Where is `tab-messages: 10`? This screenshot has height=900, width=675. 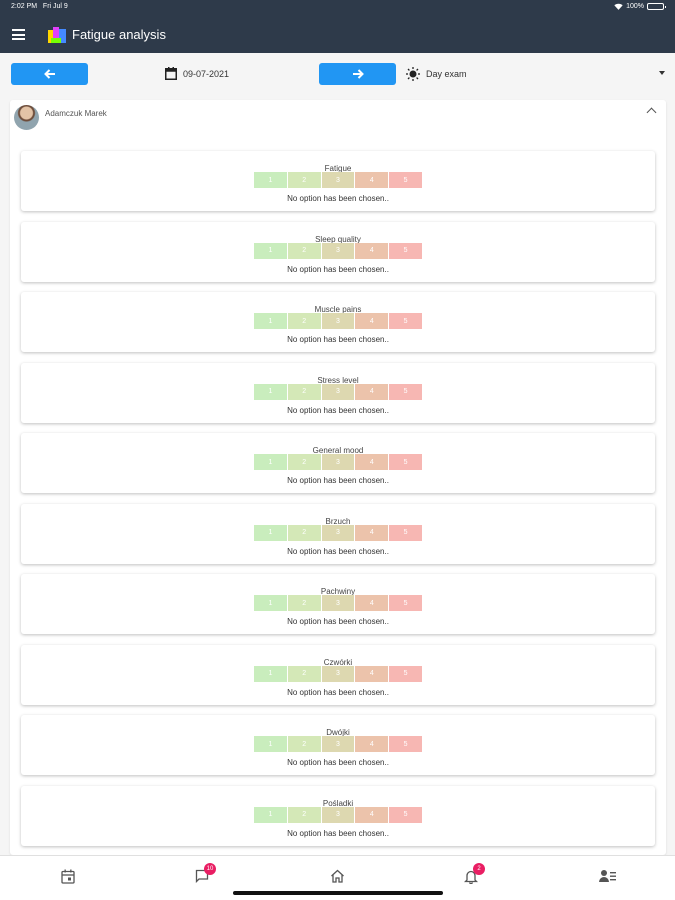 tab-messages: 10 is located at coordinates (204, 874).